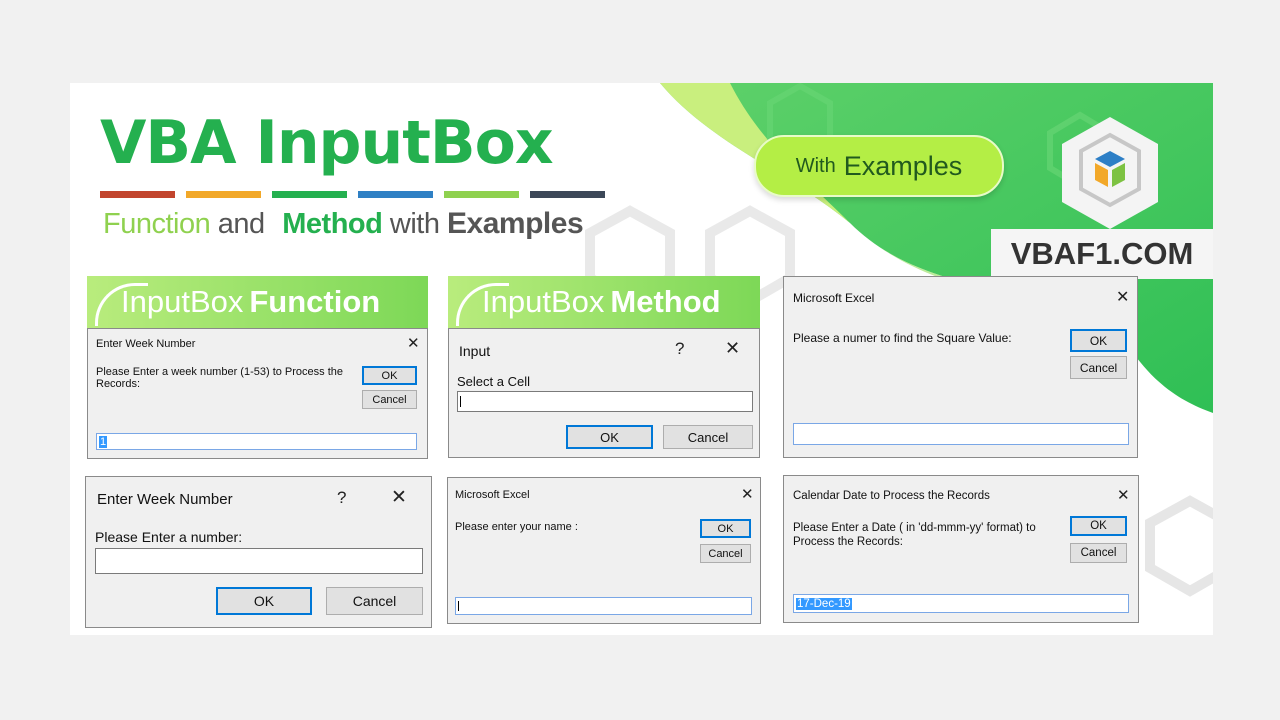 This screenshot has height=720, width=1280. Describe the element at coordinates (665, 302) in the screenshot. I see `banner-bold: Method` at that location.